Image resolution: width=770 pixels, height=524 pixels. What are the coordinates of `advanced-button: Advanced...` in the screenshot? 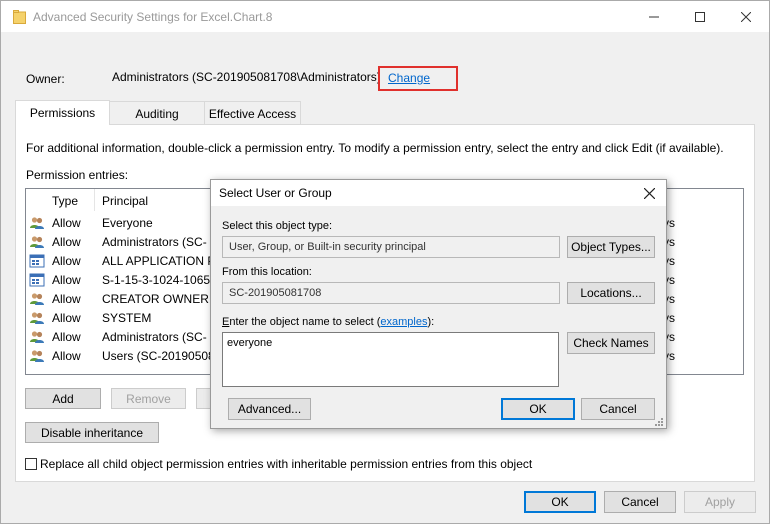 It's located at (269, 409).